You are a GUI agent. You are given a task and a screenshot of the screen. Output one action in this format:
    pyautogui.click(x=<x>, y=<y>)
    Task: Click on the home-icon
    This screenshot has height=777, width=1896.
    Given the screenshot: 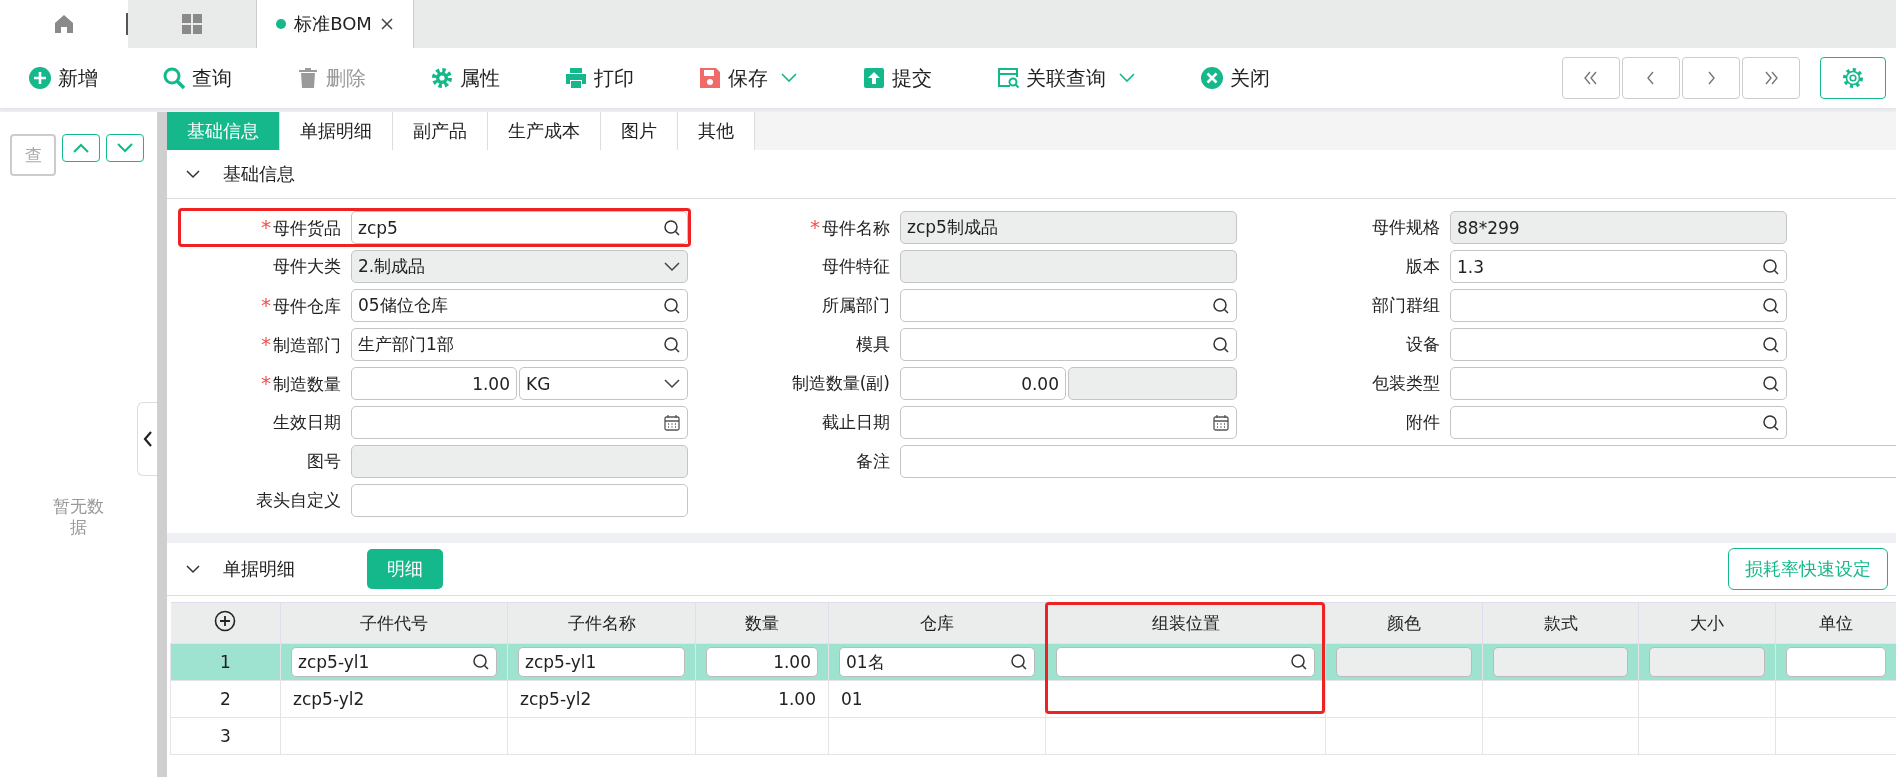 What is the action you would take?
    pyautogui.click(x=64, y=24)
    